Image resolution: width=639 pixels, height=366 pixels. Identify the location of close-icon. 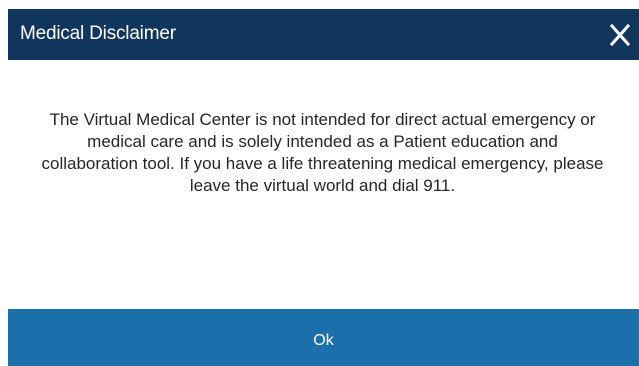
(620, 35).